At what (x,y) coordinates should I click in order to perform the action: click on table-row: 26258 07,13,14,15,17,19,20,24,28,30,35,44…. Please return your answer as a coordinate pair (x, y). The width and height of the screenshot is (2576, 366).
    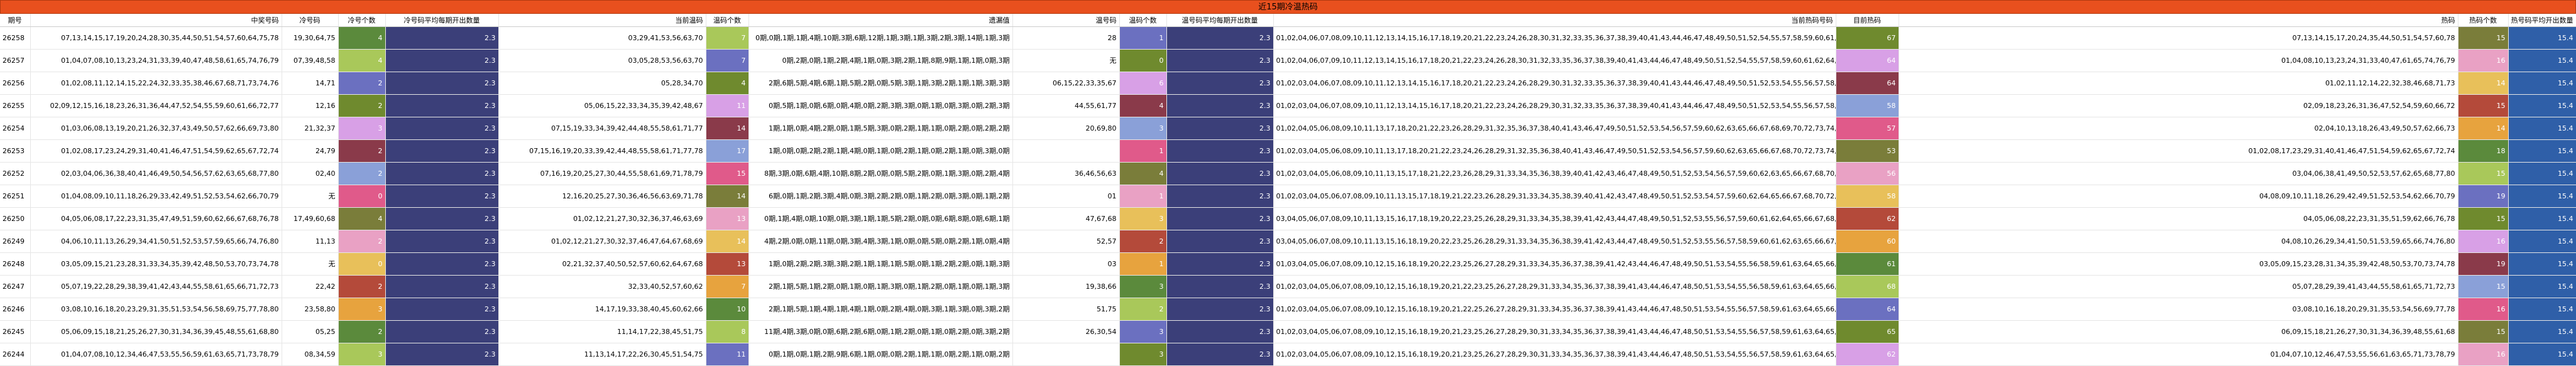
    Looking at the image, I should click on (1288, 38).